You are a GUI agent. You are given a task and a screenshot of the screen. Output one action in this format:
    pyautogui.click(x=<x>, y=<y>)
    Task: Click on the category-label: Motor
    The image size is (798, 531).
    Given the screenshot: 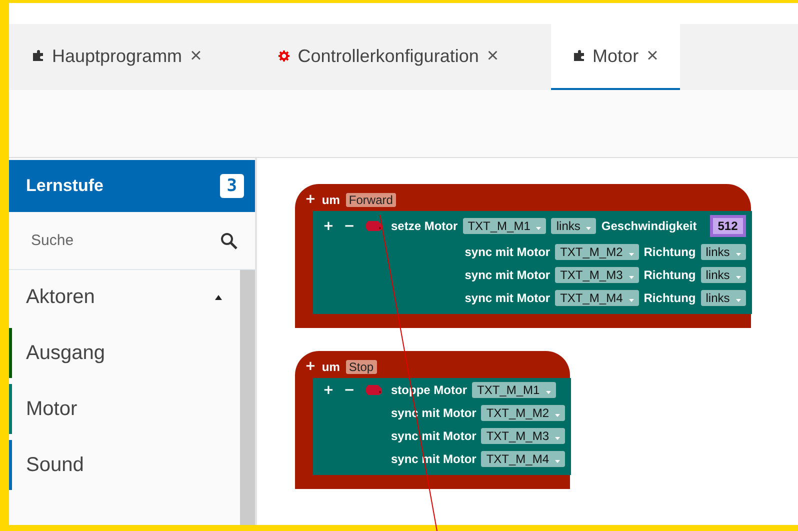 What is the action you would take?
    pyautogui.click(x=52, y=409)
    